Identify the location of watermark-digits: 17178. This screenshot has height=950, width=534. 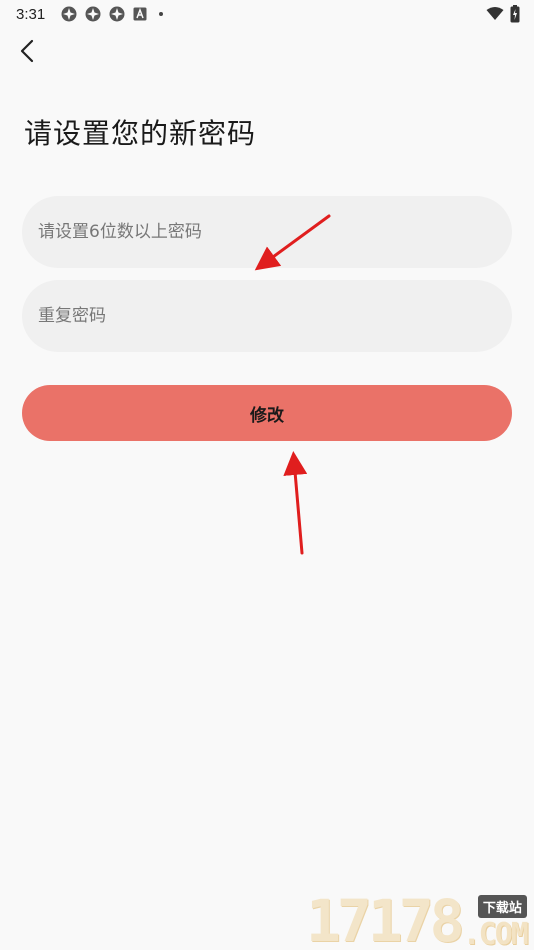
(385, 918).